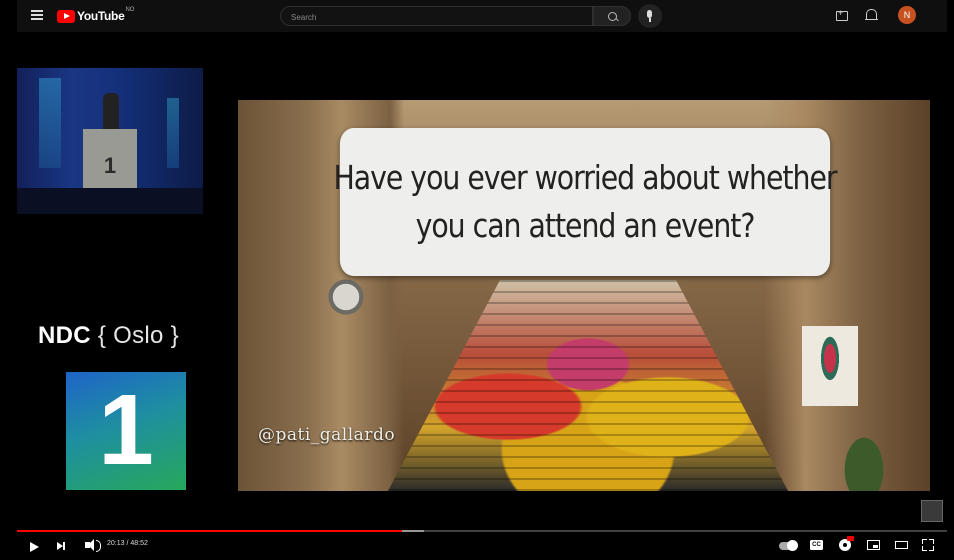  What do you see at coordinates (842, 14) in the screenshot?
I see `create-video-icon` at bounding box center [842, 14].